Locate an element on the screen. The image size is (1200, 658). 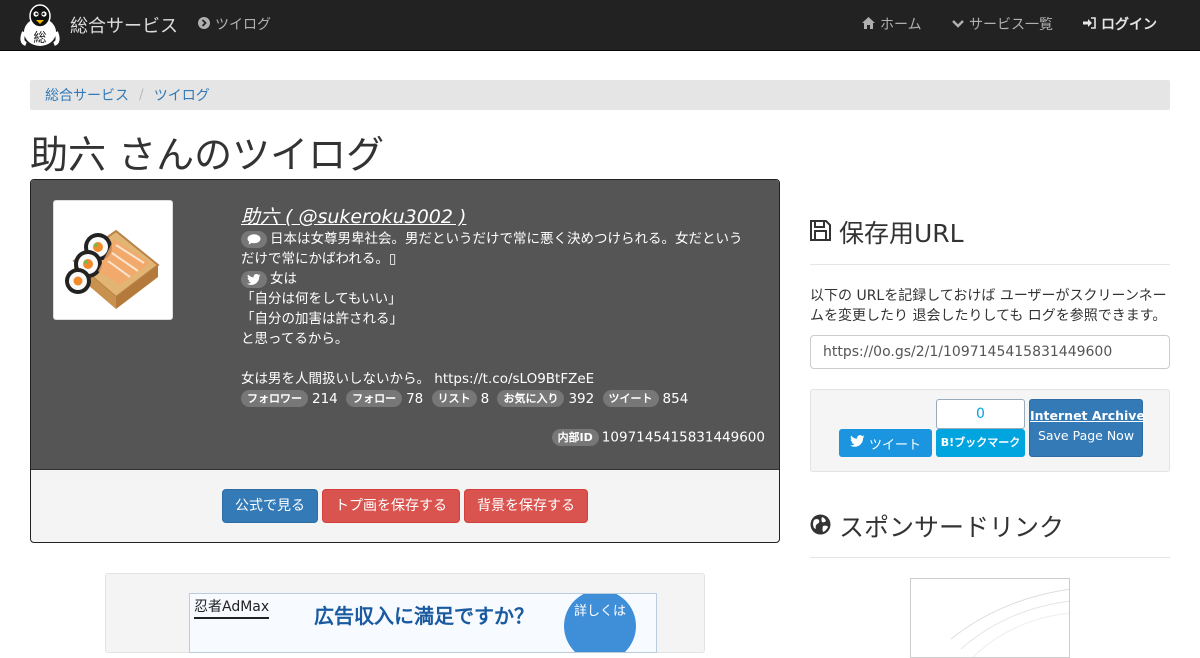
stat-label-favorites: お気に入り is located at coordinates (531, 398).